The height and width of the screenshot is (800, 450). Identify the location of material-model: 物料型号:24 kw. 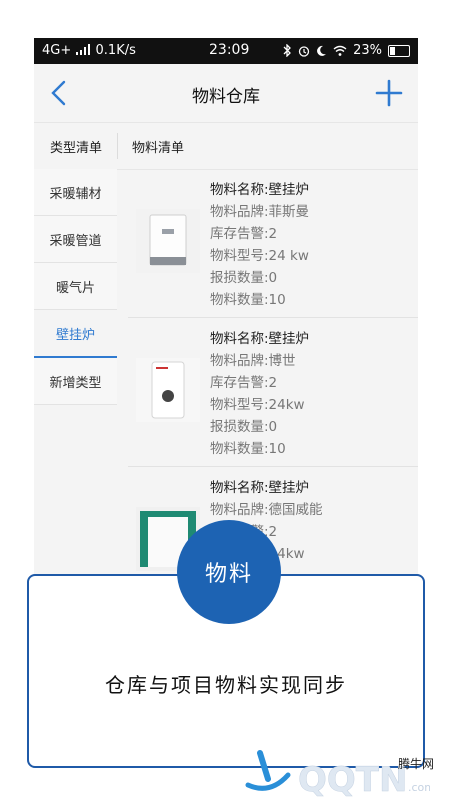
(259, 256).